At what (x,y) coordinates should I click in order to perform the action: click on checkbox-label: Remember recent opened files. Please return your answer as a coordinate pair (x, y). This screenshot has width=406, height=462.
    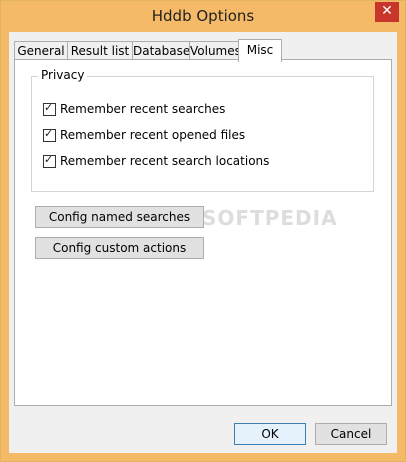
    Looking at the image, I should click on (153, 135).